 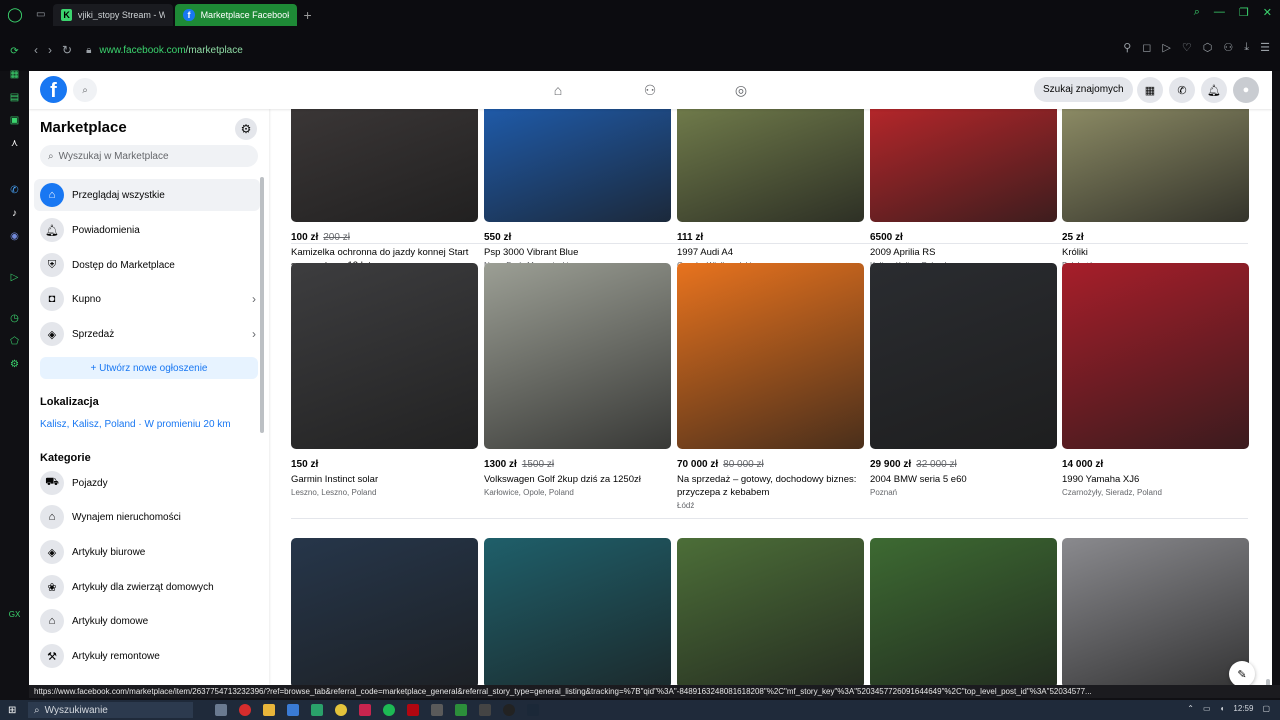 What do you see at coordinates (1197, 12) in the screenshot?
I see `search-tabs-icon: ⌕` at bounding box center [1197, 12].